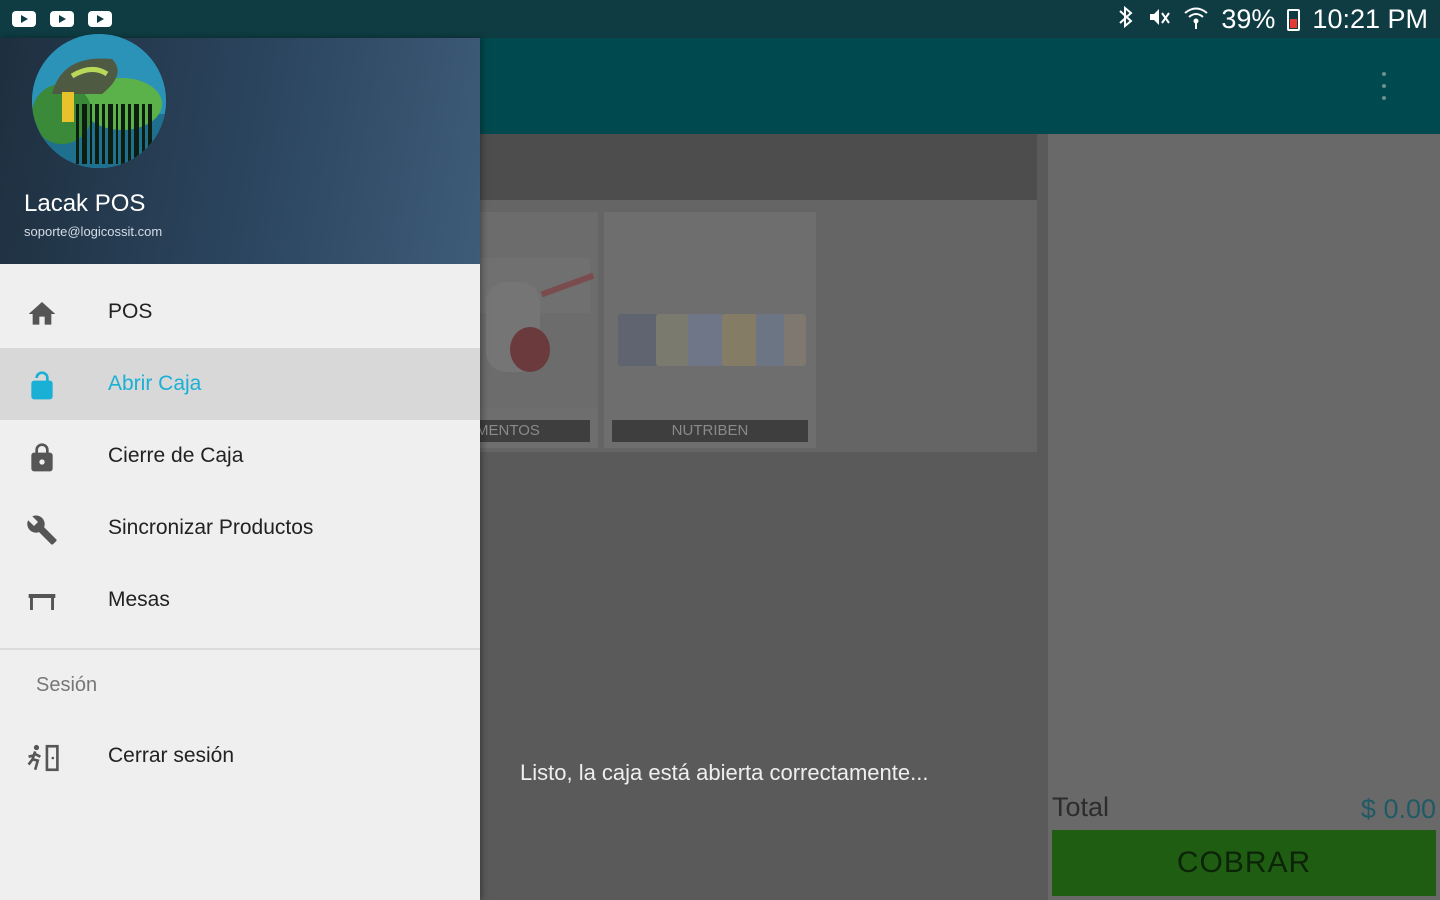 Image resolution: width=1440 pixels, height=900 pixels. I want to click on menu-item-pos: POS, so click(240, 312).